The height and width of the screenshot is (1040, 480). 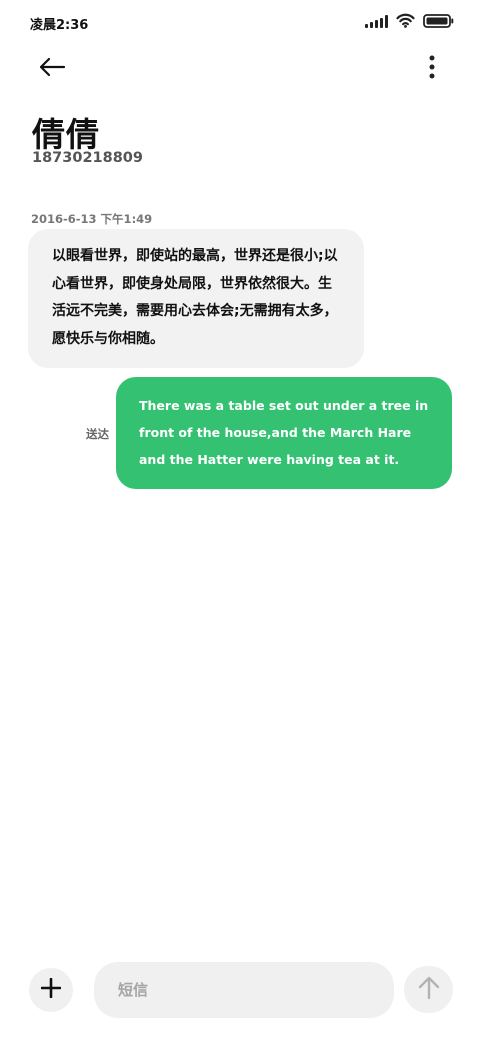 I want to click on message-input, so click(x=244, y=990).